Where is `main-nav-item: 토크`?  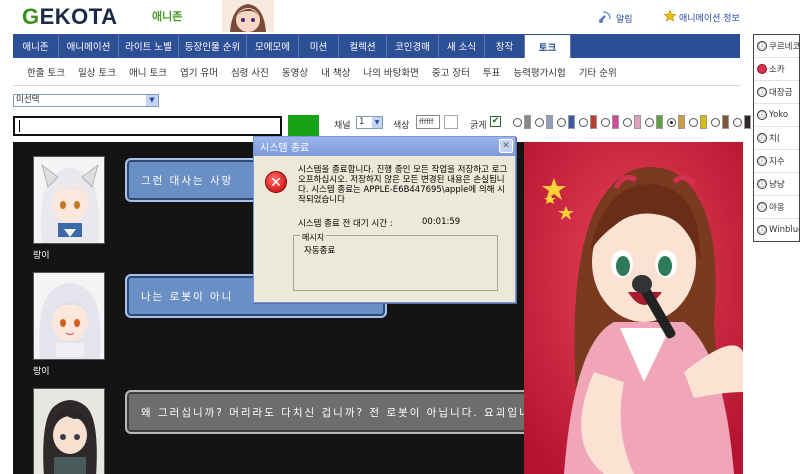 main-nav-item: 토크 is located at coordinates (548, 46).